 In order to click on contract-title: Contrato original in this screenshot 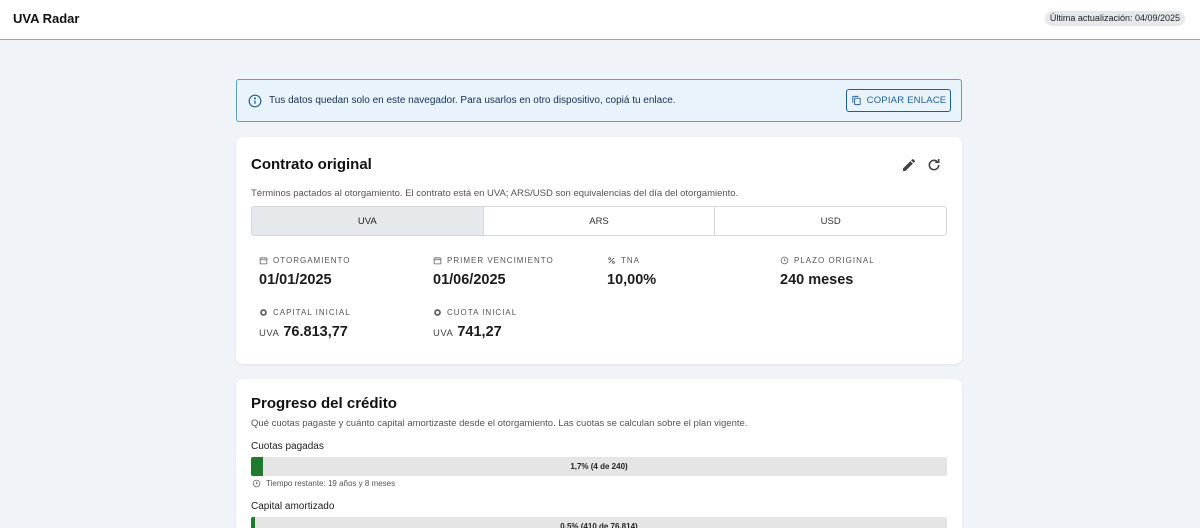, I will do `click(311, 164)`.